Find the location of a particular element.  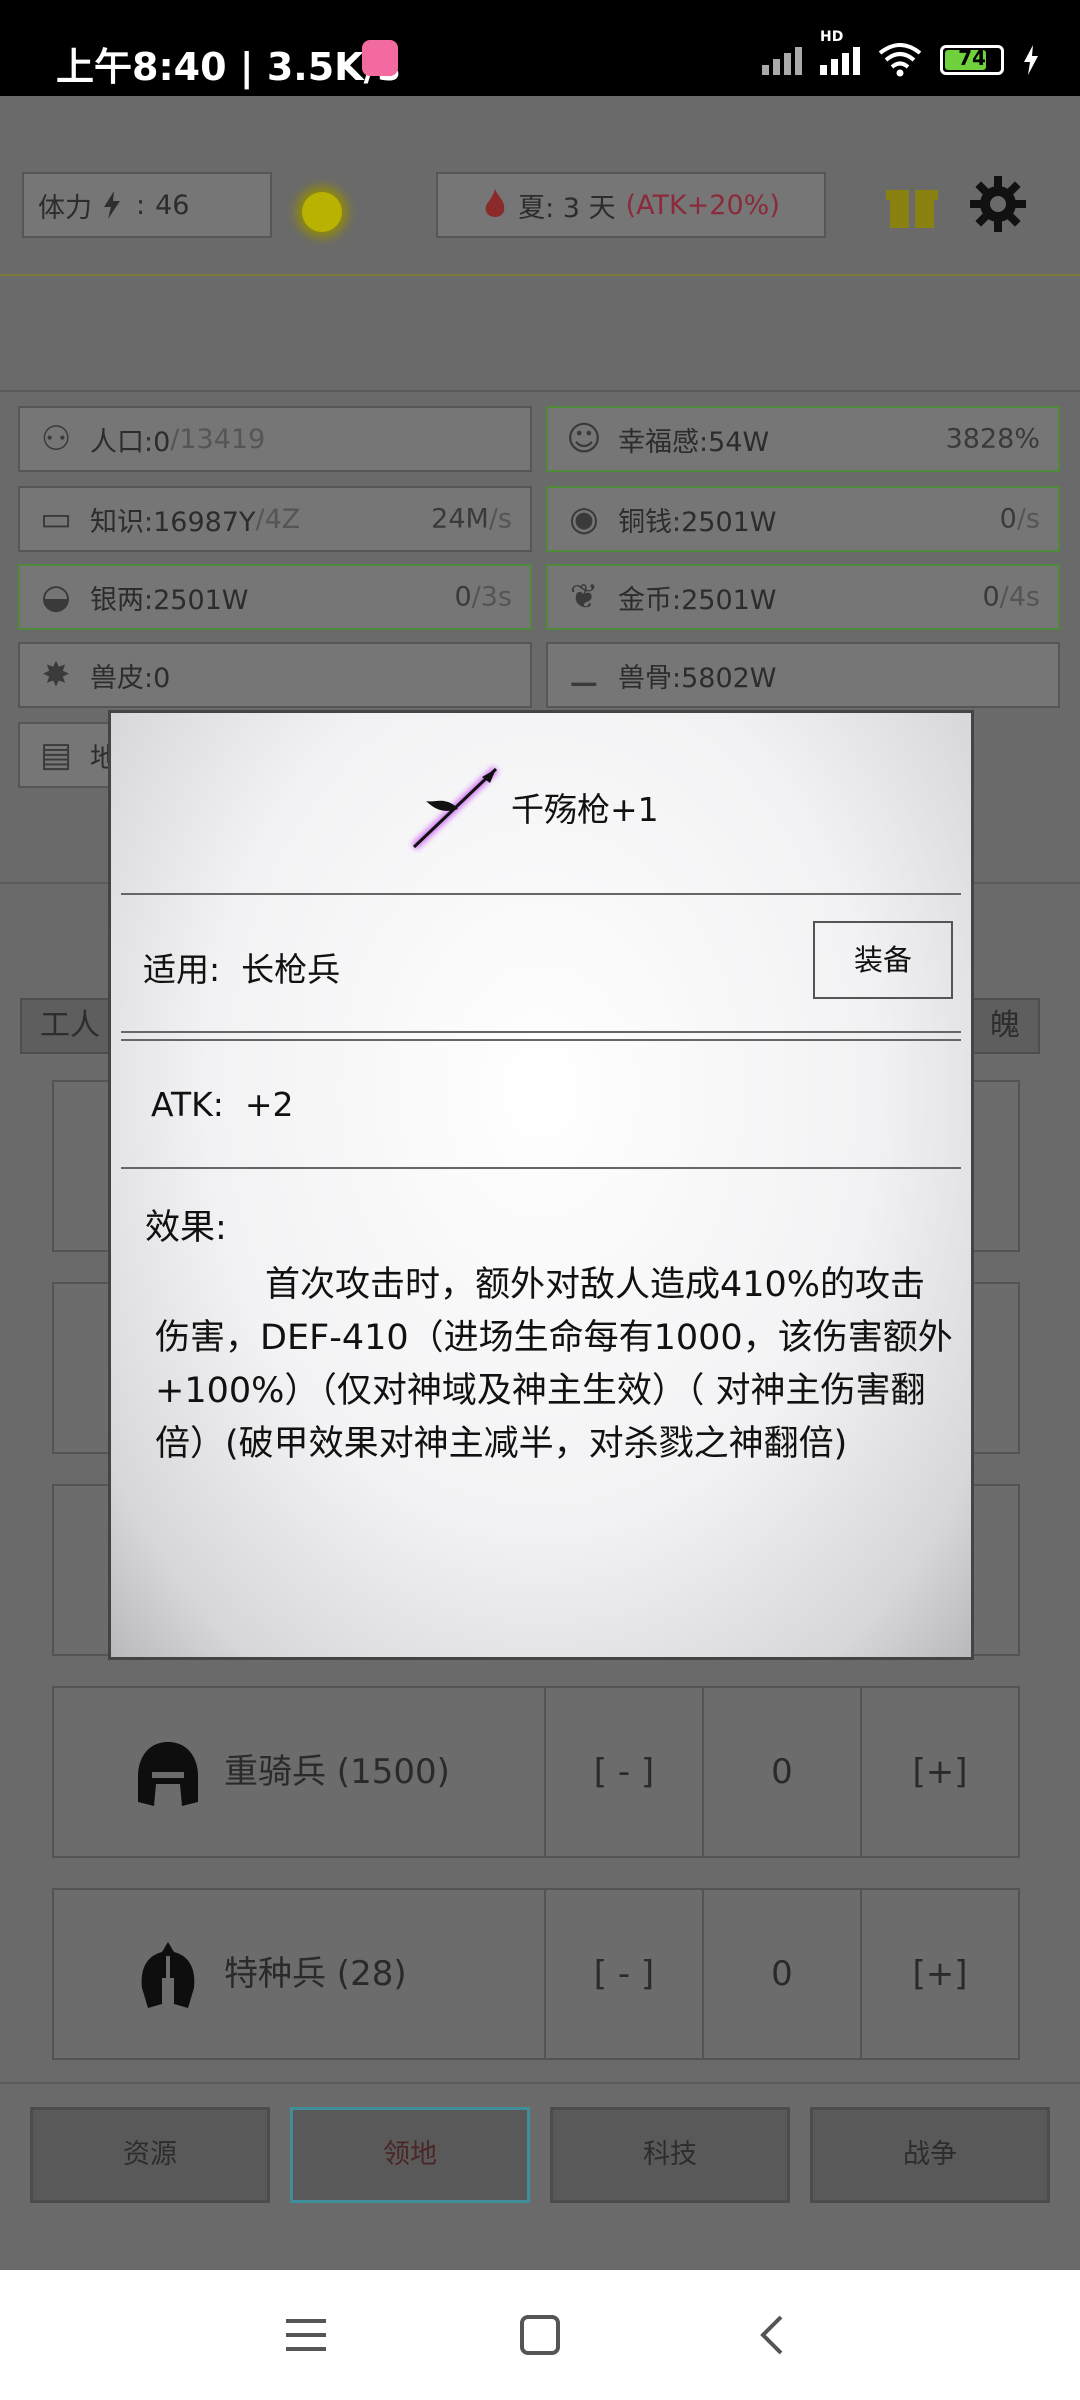

resource-label: 知识:16987Y is located at coordinates (173, 522).